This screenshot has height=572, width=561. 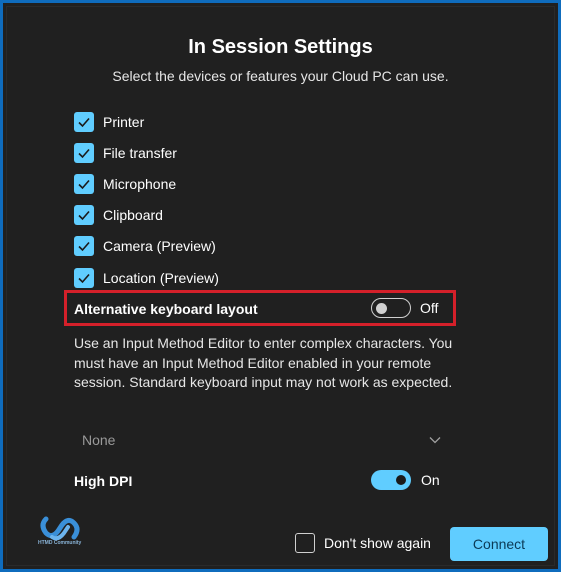 I want to click on dialog-title: In Session Settings, so click(x=280, y=47).